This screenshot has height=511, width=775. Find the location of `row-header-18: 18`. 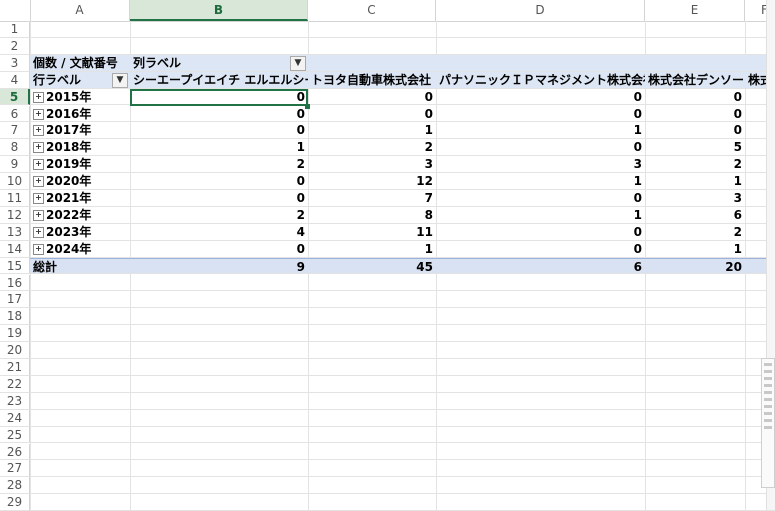

row-header-18: 18 is located at coordinates (15, 317).